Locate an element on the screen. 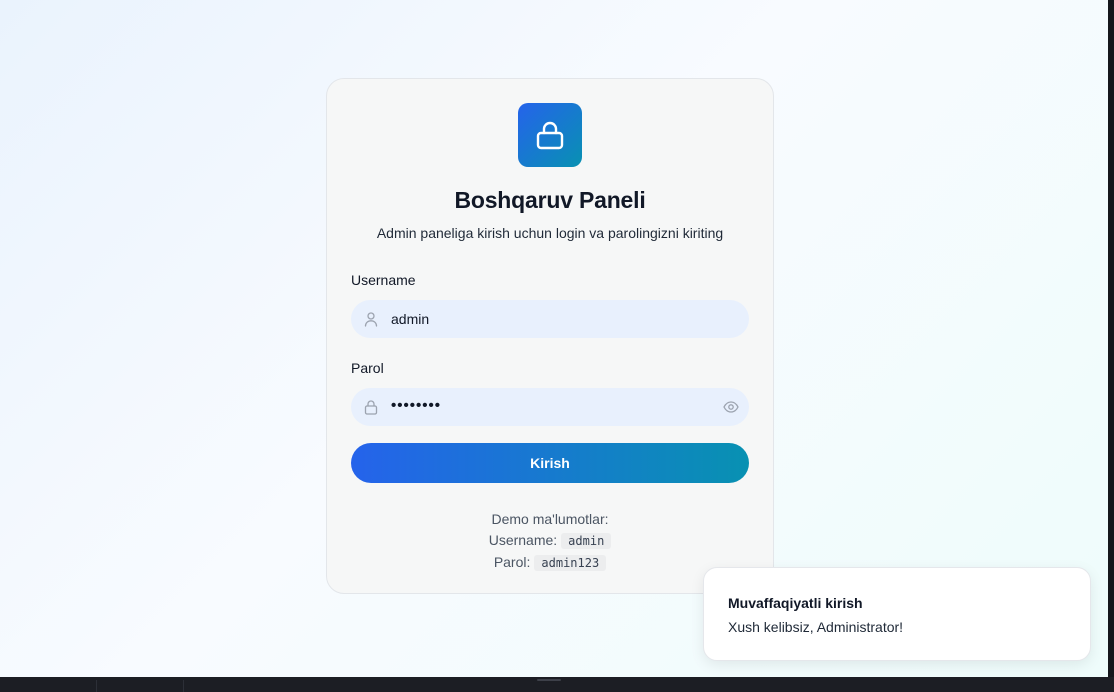  taskbar-handle is located at coordinates (549, 680).